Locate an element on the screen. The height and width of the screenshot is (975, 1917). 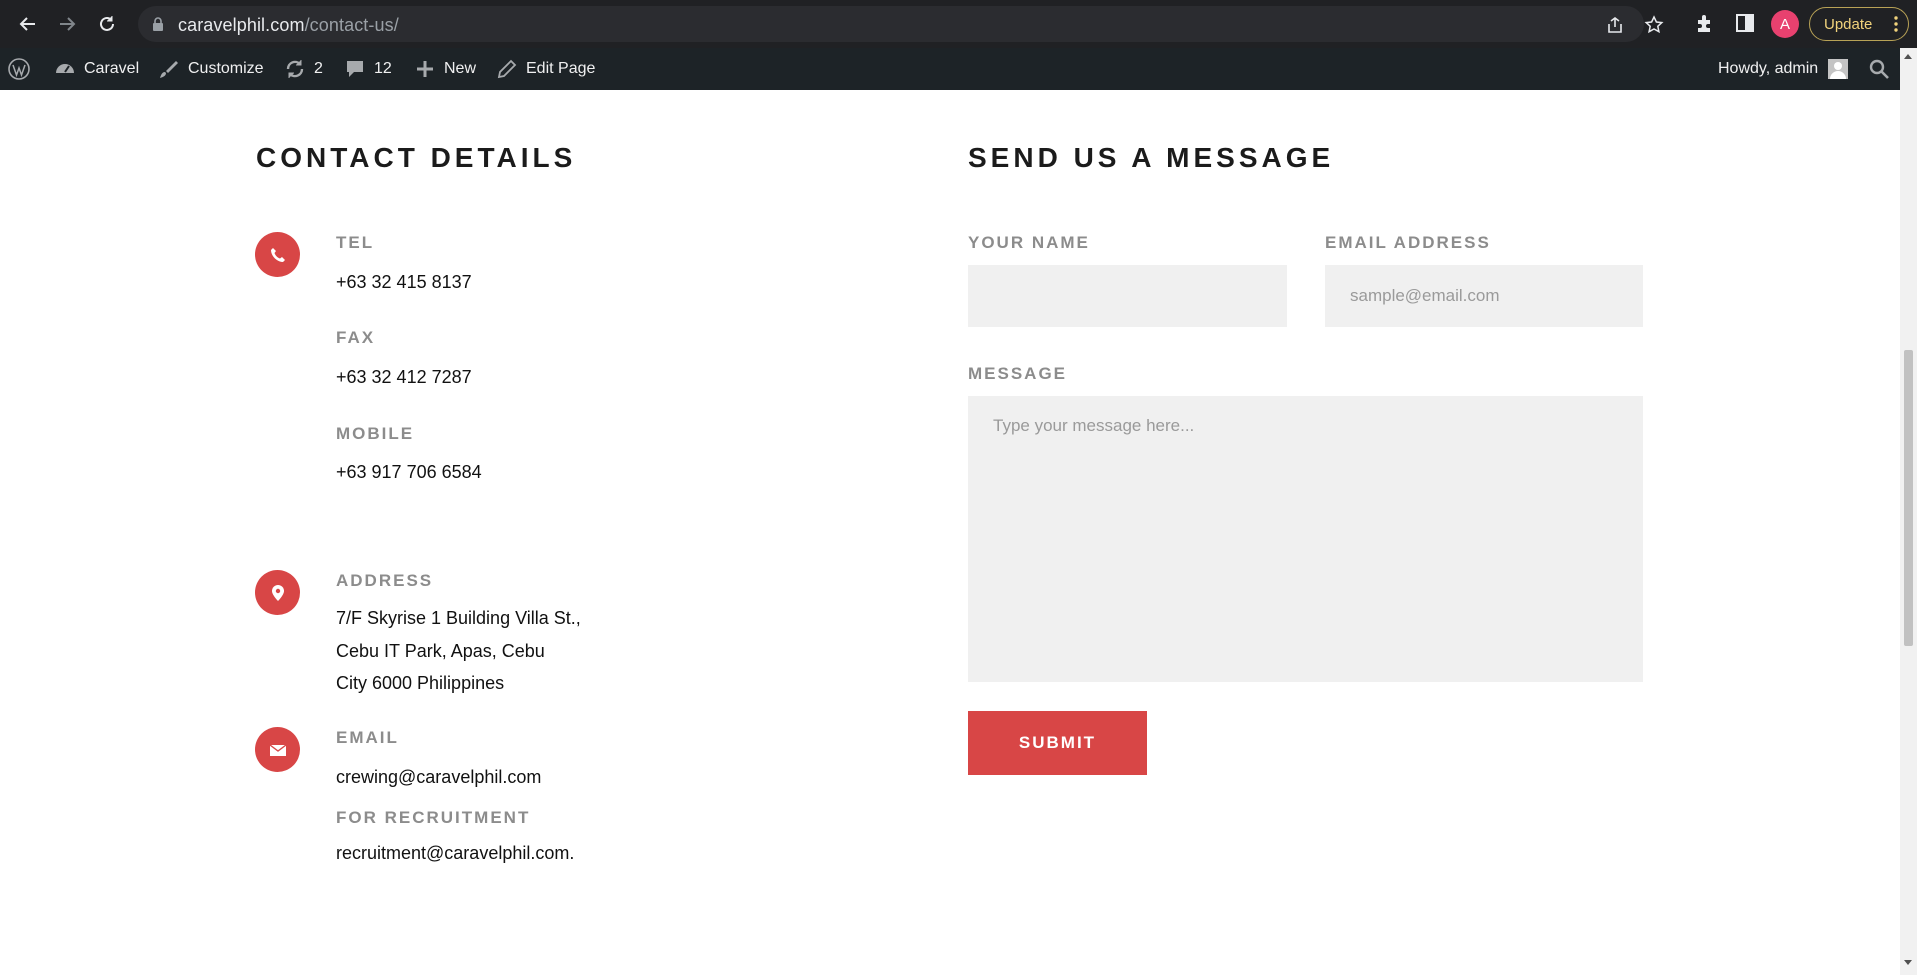
arrow-right-icon is located at coordinates (68, 24).